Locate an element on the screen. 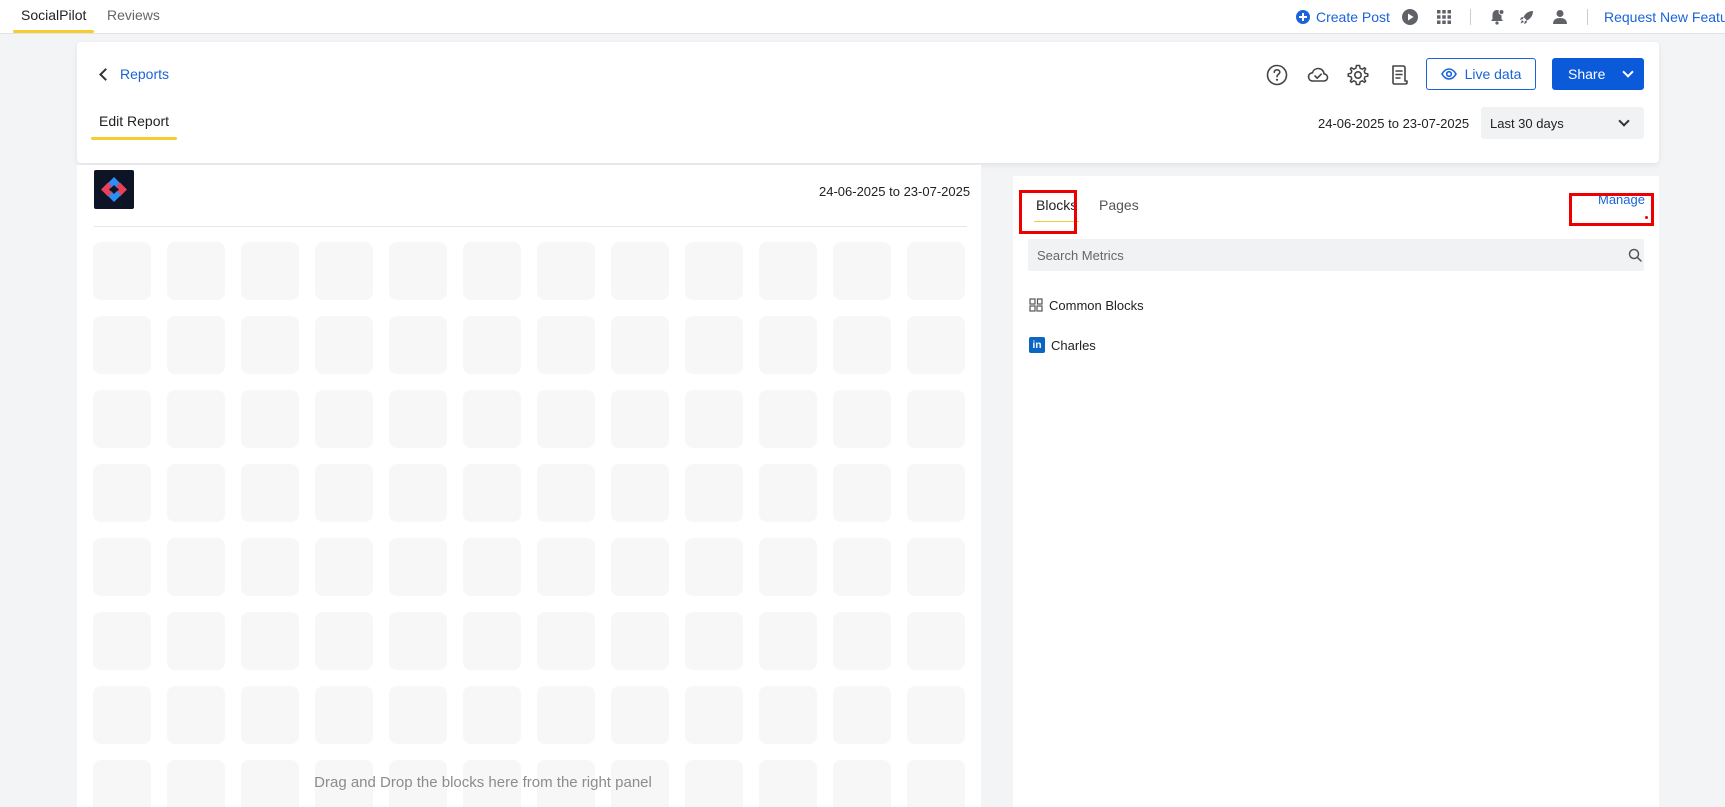 The image size is (1725, 807). search-metrics-box is located at coordinates (1336, 255).